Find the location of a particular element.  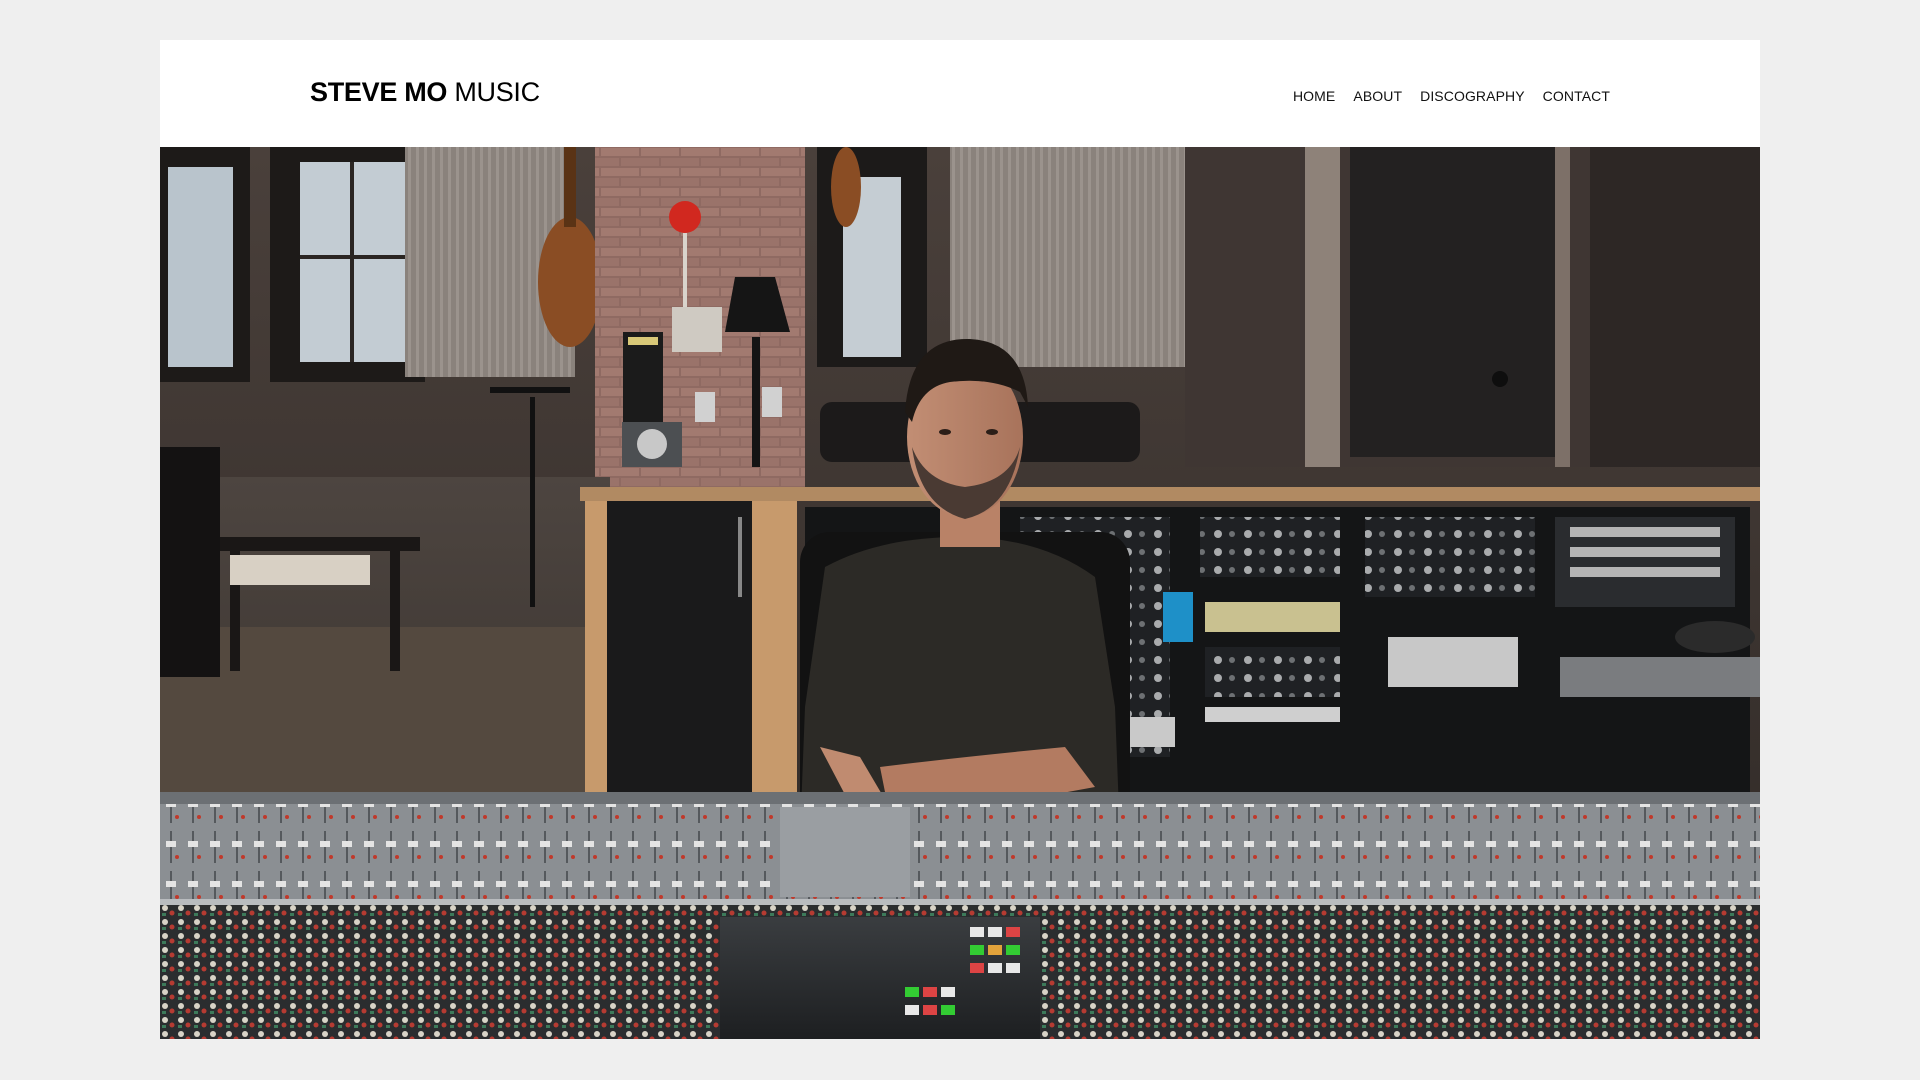

acoustic-panel-center is located at coordinates (1067, 257).